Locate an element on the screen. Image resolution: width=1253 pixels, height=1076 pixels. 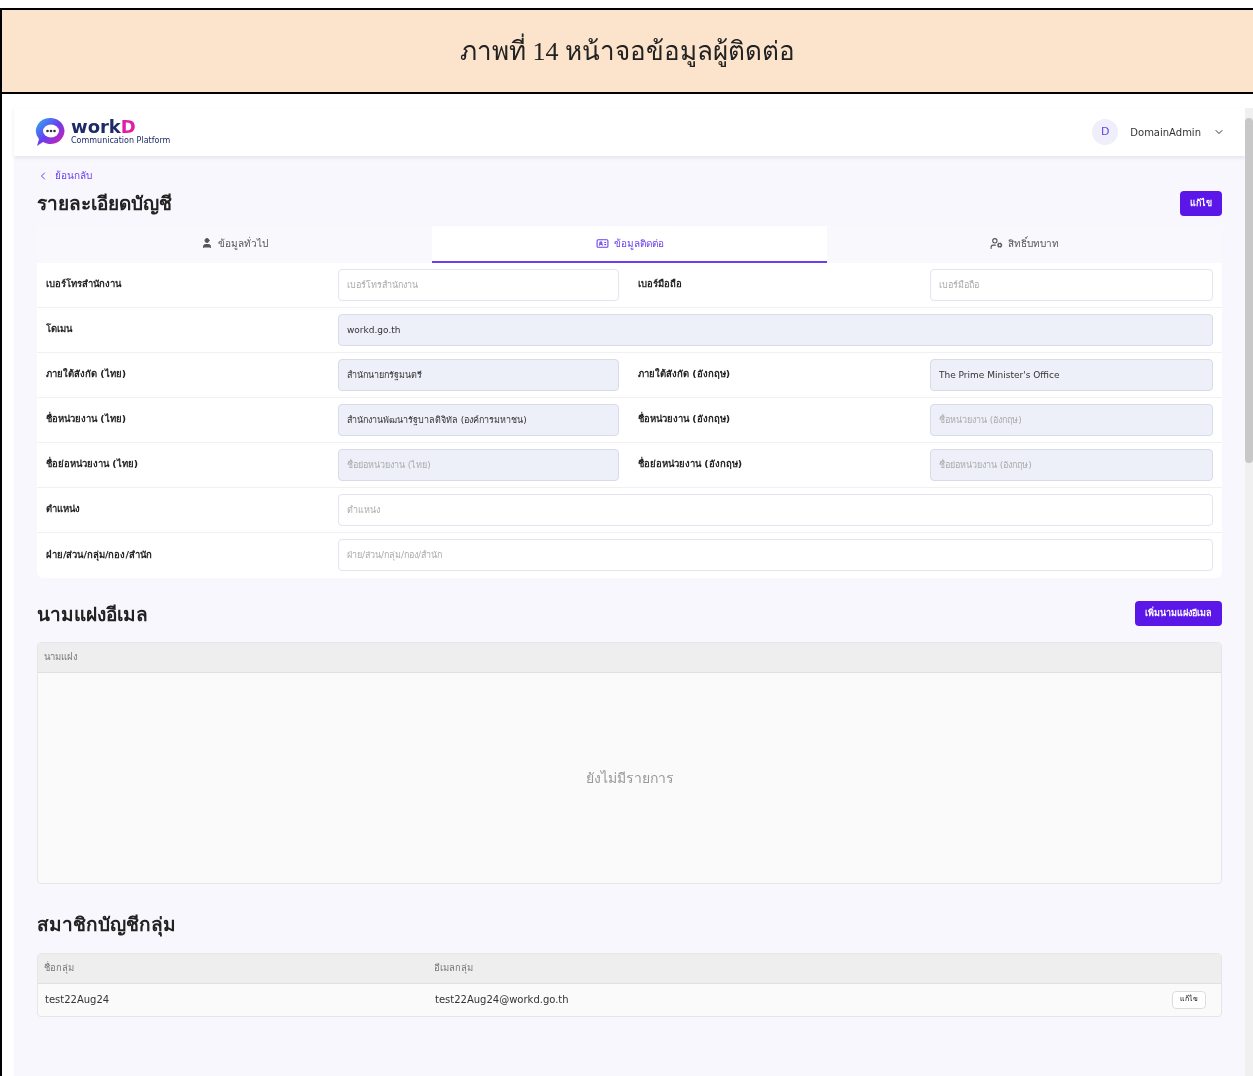
input-field: สำนักงานพัฒนารัฐบาลดิจิทัล (องค์การมหาชน) is located at coordinates (478, 419).